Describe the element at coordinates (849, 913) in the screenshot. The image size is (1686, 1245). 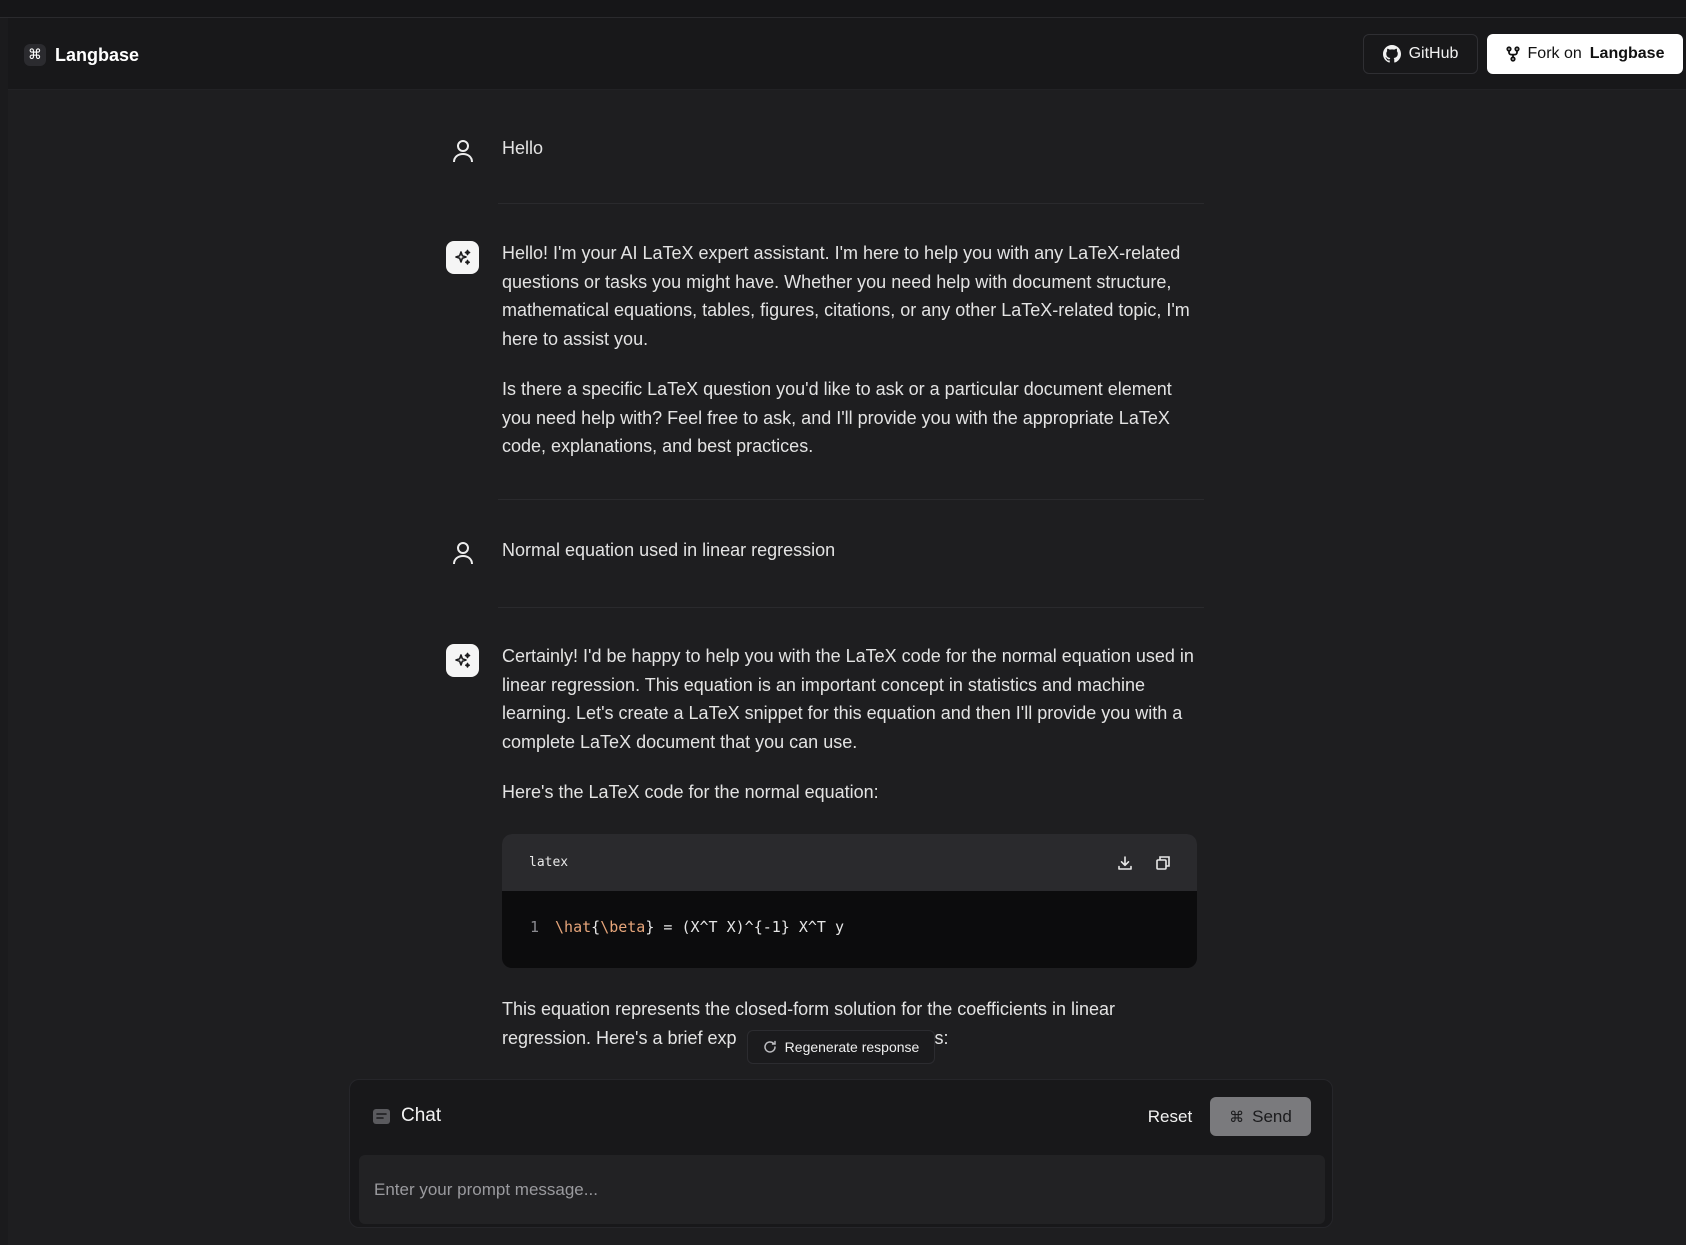
I see `code-line: 1 \hat{\beta} = (X^T X)^{-1} X^T y` at that location.